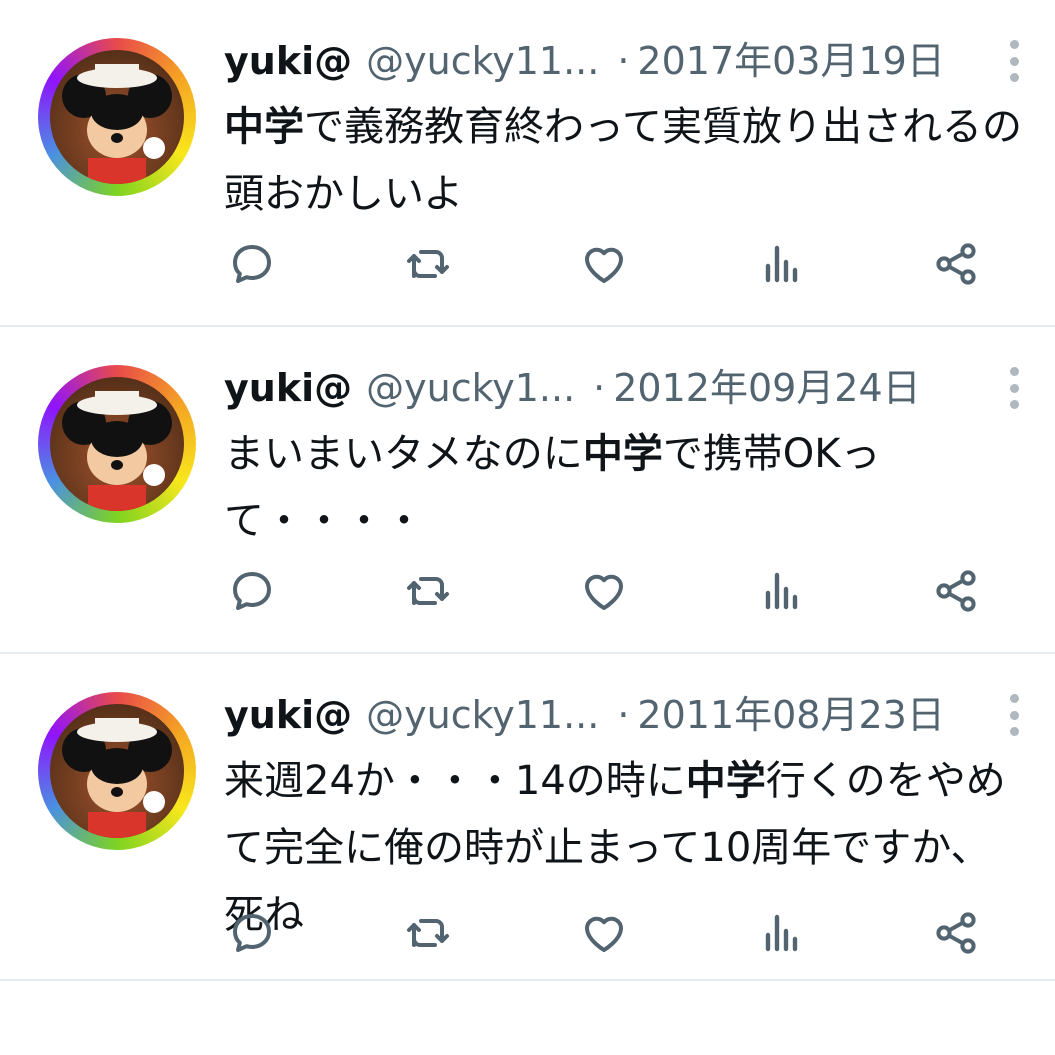 The width and height of the screenshot is (1055, 1055). What do you see at coordinates (790, 61) in the screenshot?
I see `tweet-date: 2017年03月19日` at bounding box center [790, 61].